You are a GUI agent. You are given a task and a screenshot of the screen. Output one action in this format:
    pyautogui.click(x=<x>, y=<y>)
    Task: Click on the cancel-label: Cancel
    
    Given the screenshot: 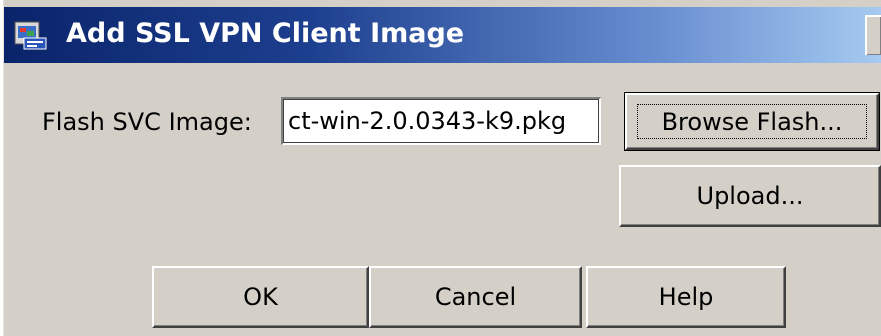 What is the action you would take?
    pyautogui.click(x=475, y=297)
    